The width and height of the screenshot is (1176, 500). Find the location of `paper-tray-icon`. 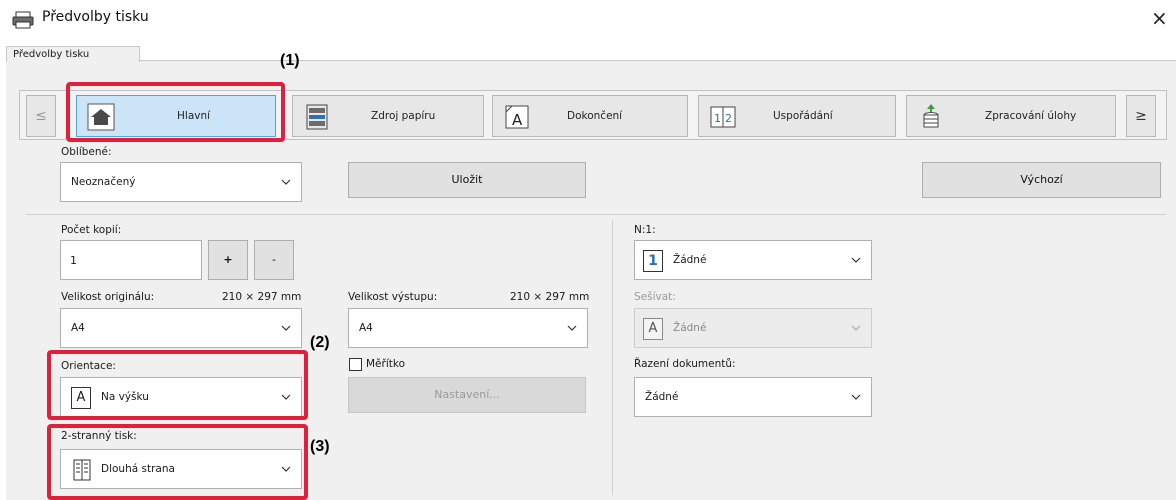

paper-tray-icon is located at coordinates (317, 117).